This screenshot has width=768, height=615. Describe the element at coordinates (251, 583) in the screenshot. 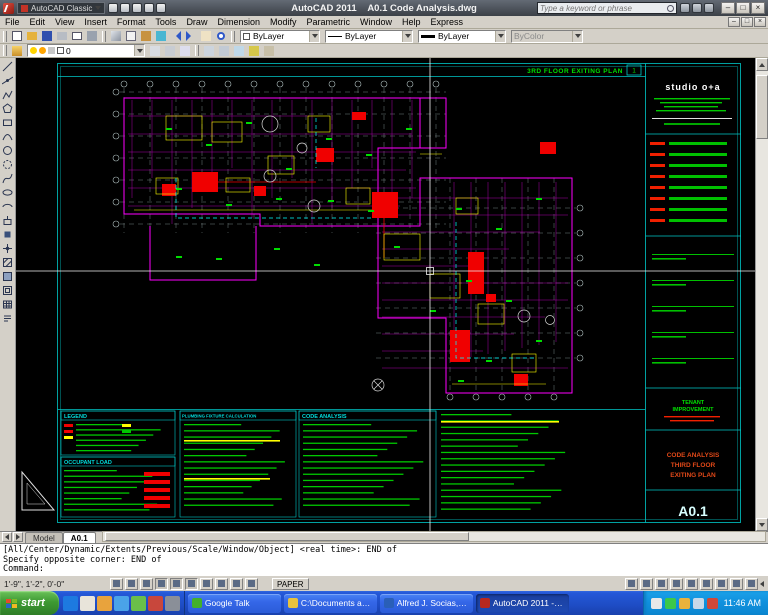

I see `qp-toggle` at that location.